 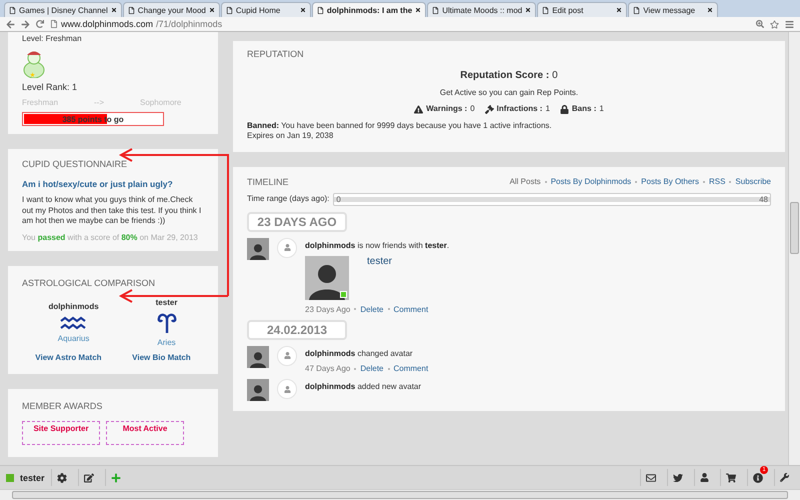 I want to click on activity-time: 47 Days Ago, so click(x=327, y=369).